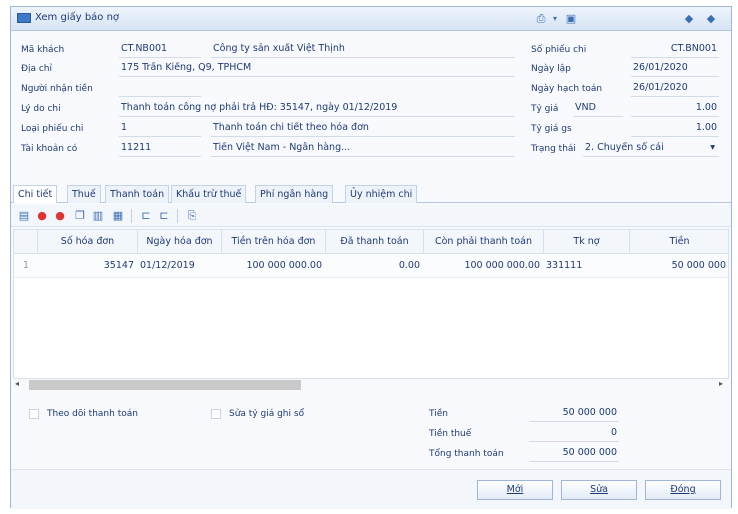 Image resolution: width=738 pixels, height=514 pixels. What do you see at coordinates (371, 489) in the screenshot?
I see `footer-bar: Mới Sửa Đóng` at bounding box center [371, 489].